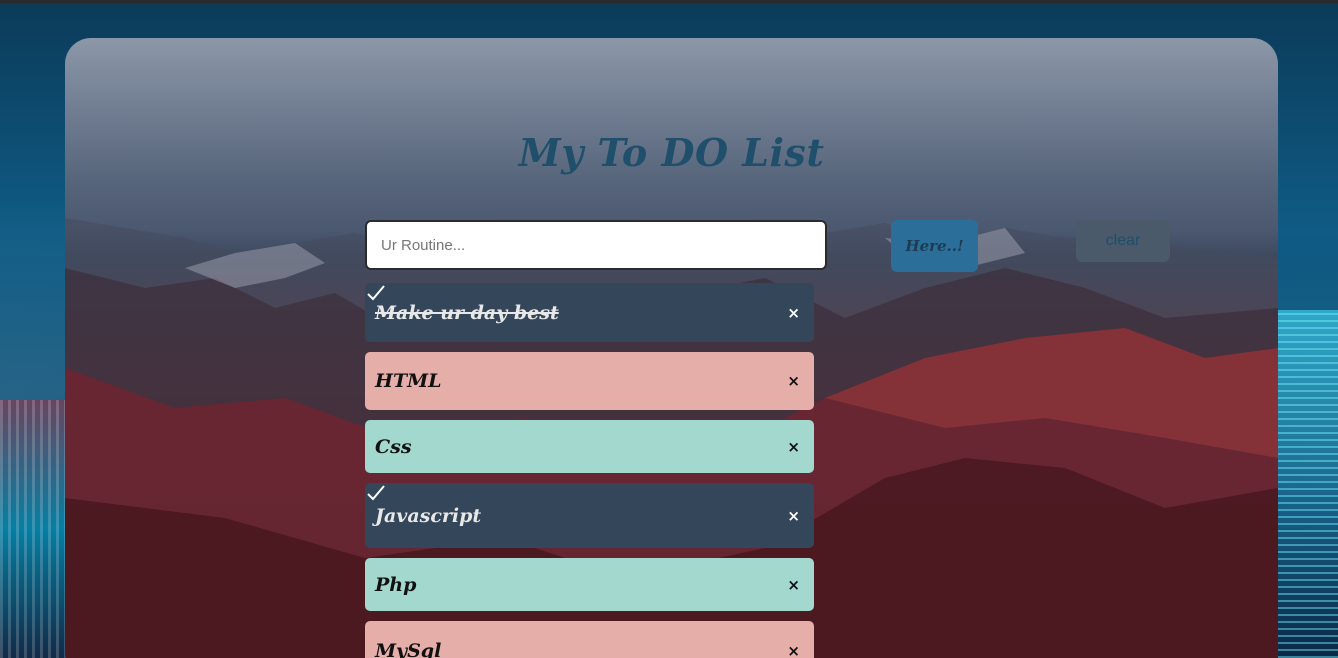  What do you see at coordinates (589, 584) in the screenshot?
I see `todo-item: Php ×` at bounding box center [589, 584].